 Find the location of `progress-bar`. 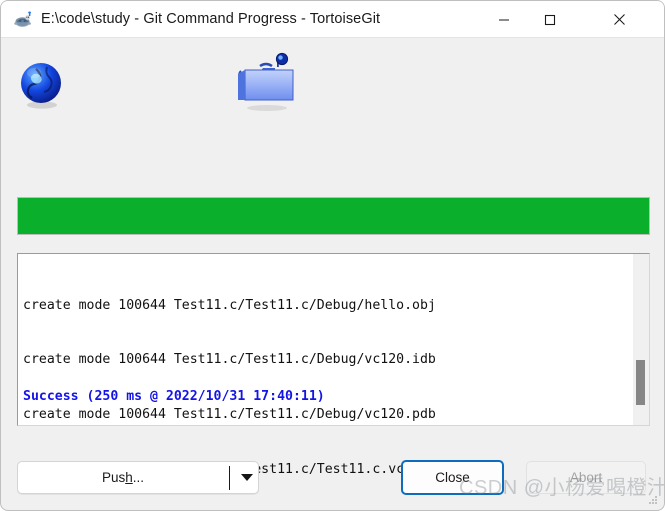

progress-bar is located at coordinates (333, 216).